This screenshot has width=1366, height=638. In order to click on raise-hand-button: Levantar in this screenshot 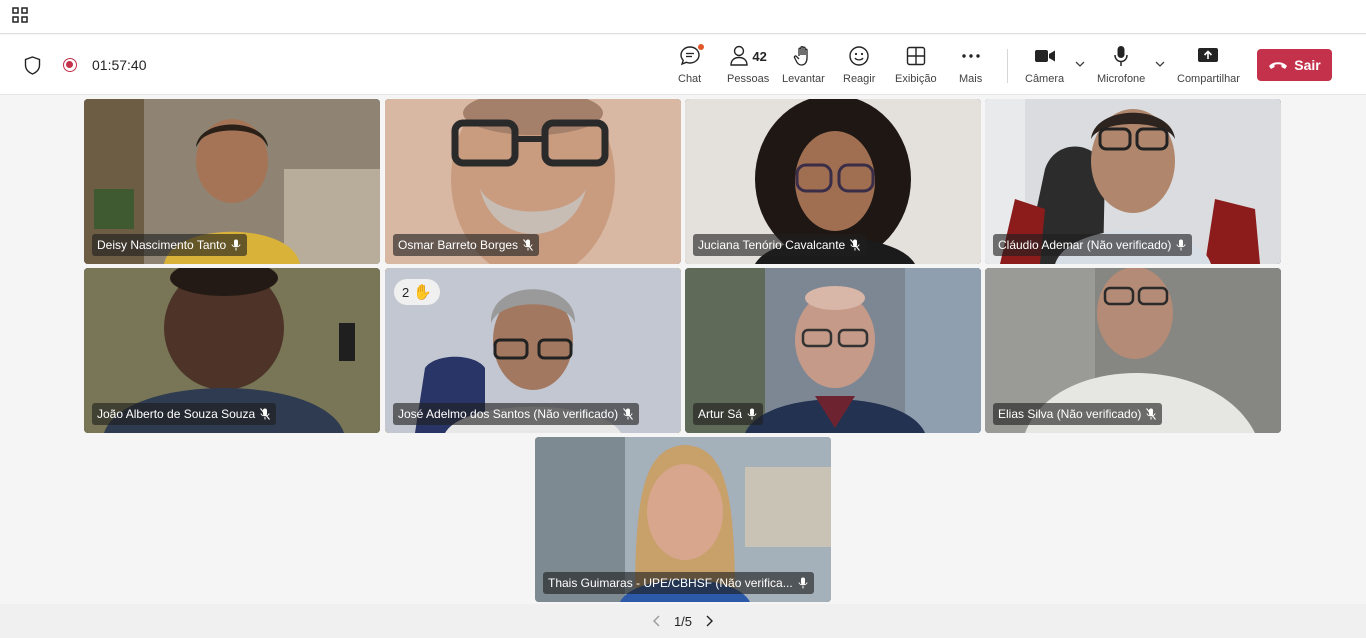, I will do `click(803, 67)`.